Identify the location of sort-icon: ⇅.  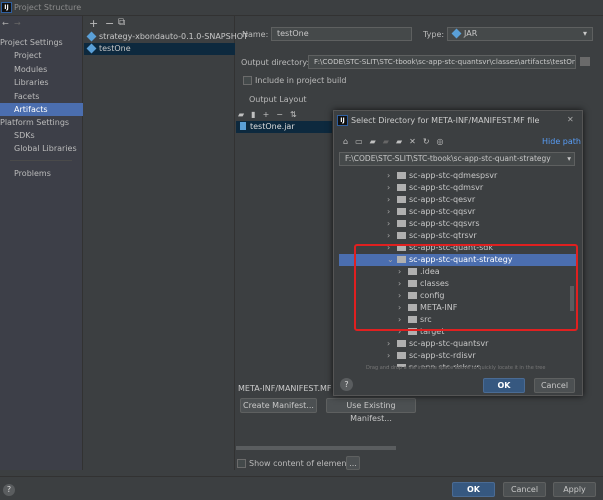
(293, 114).